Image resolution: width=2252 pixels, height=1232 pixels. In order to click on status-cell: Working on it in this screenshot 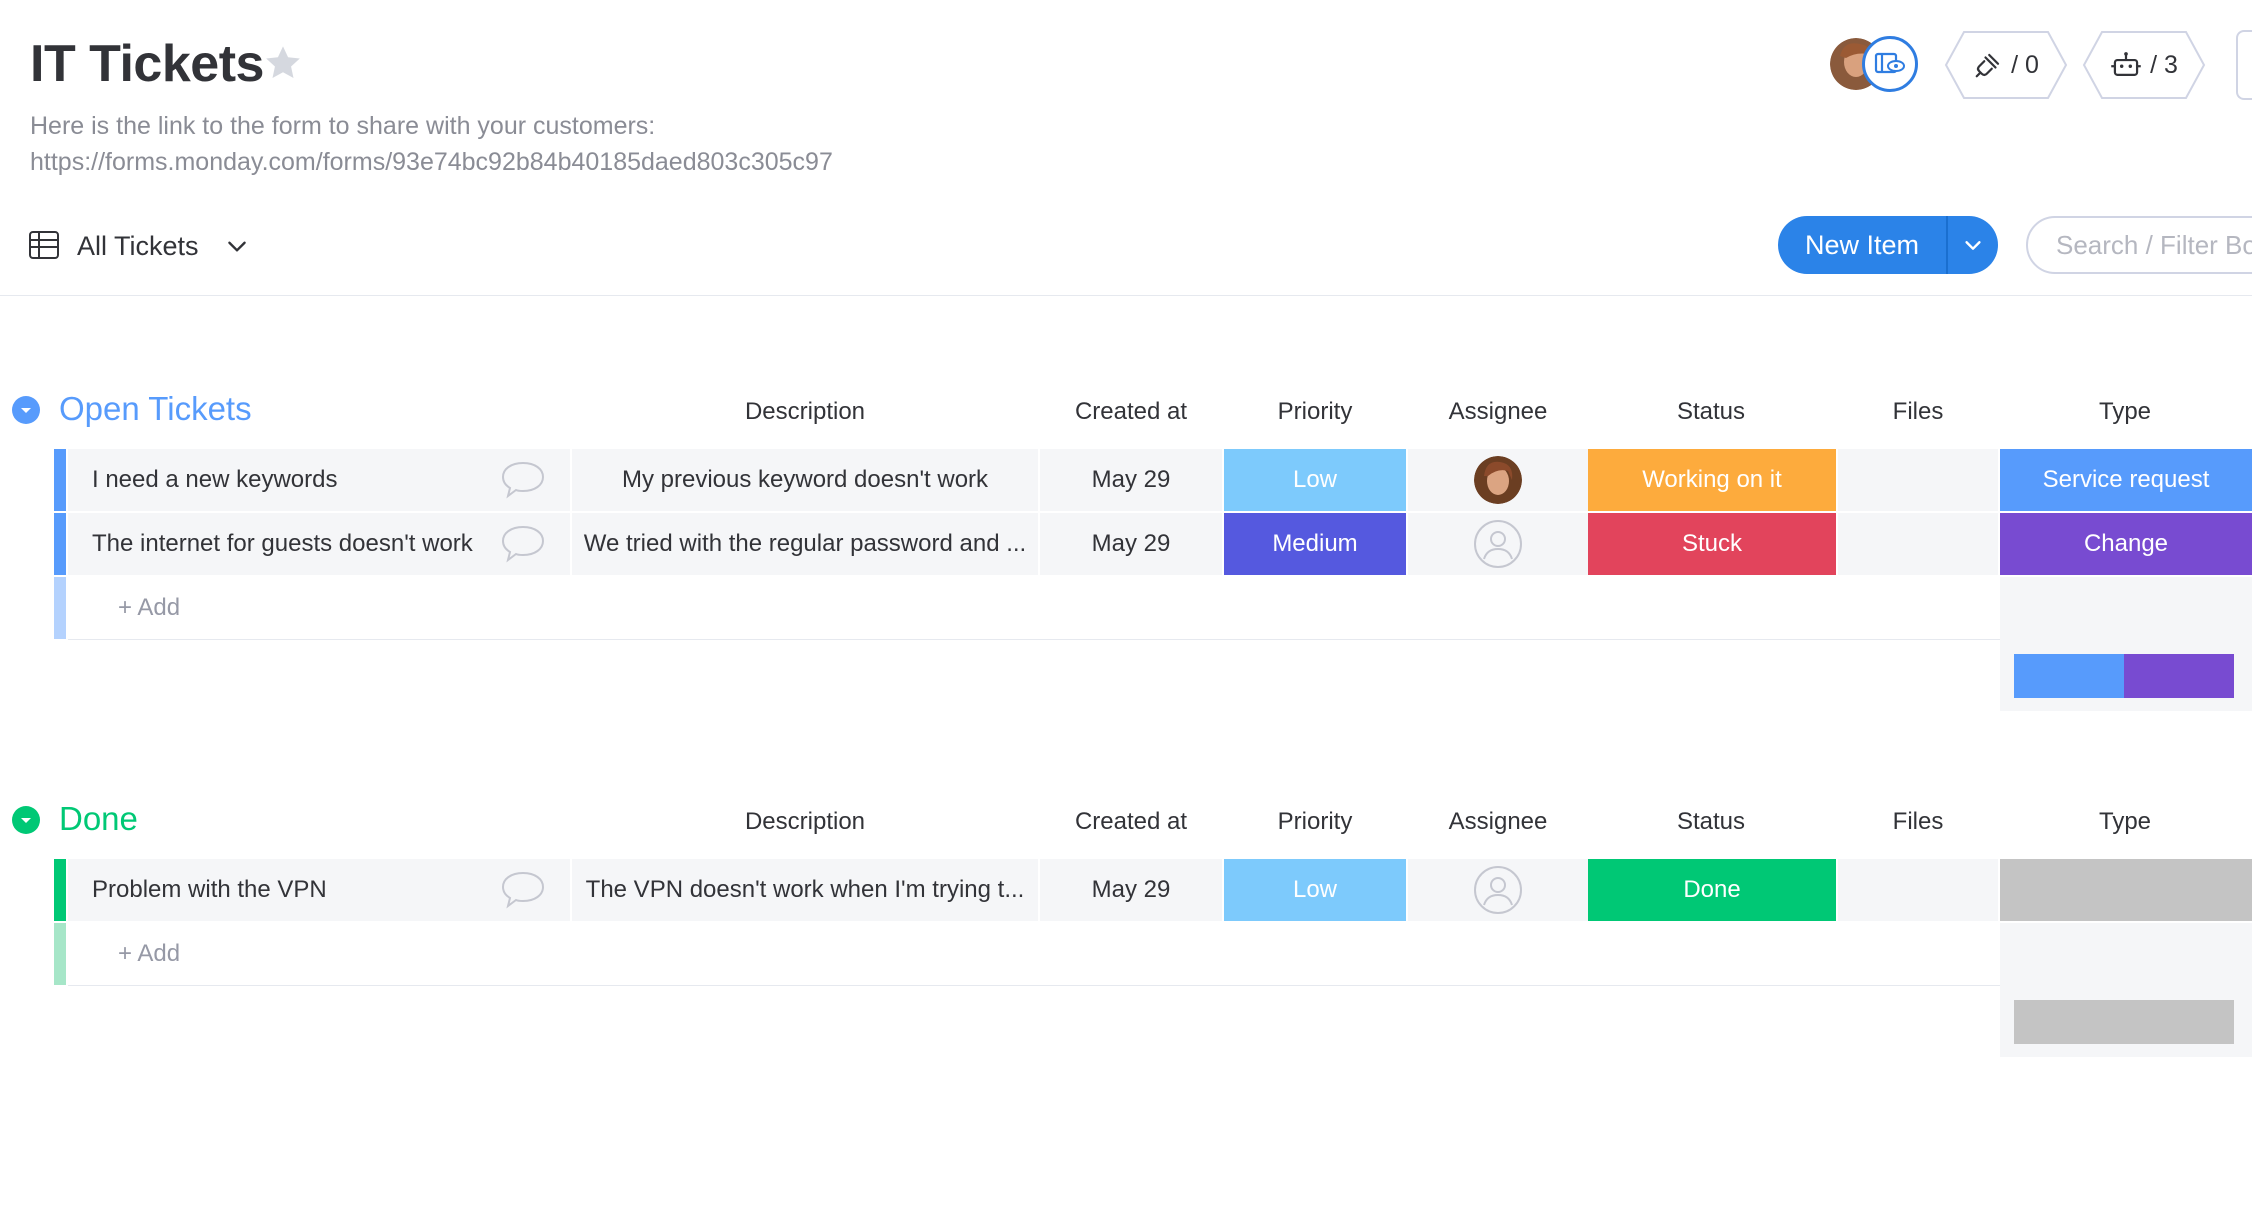, I will do `click(1712, 480)`.